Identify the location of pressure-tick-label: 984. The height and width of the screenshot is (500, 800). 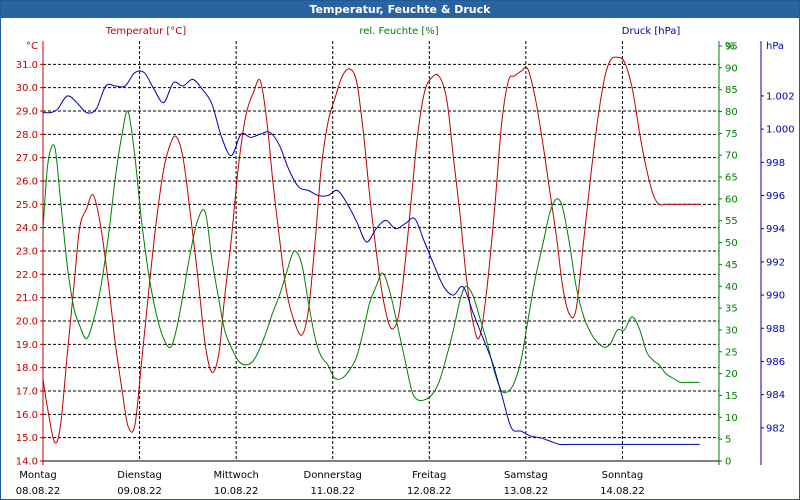
(775, 395).